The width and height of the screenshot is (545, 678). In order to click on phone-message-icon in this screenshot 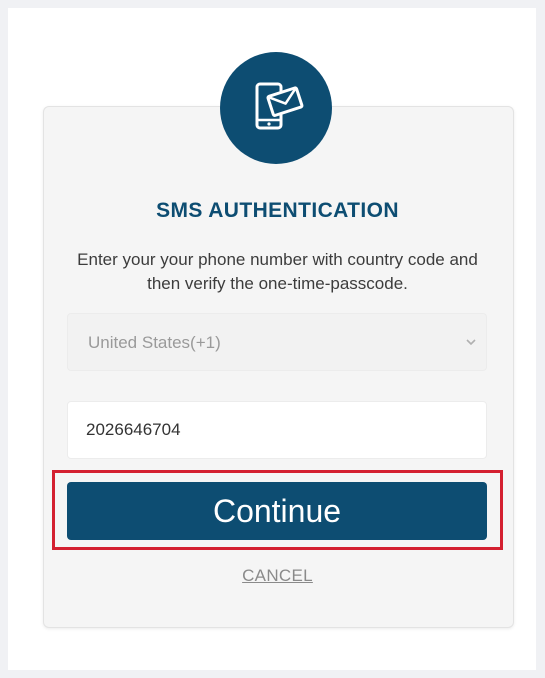, I will do `click(279, 106)`.